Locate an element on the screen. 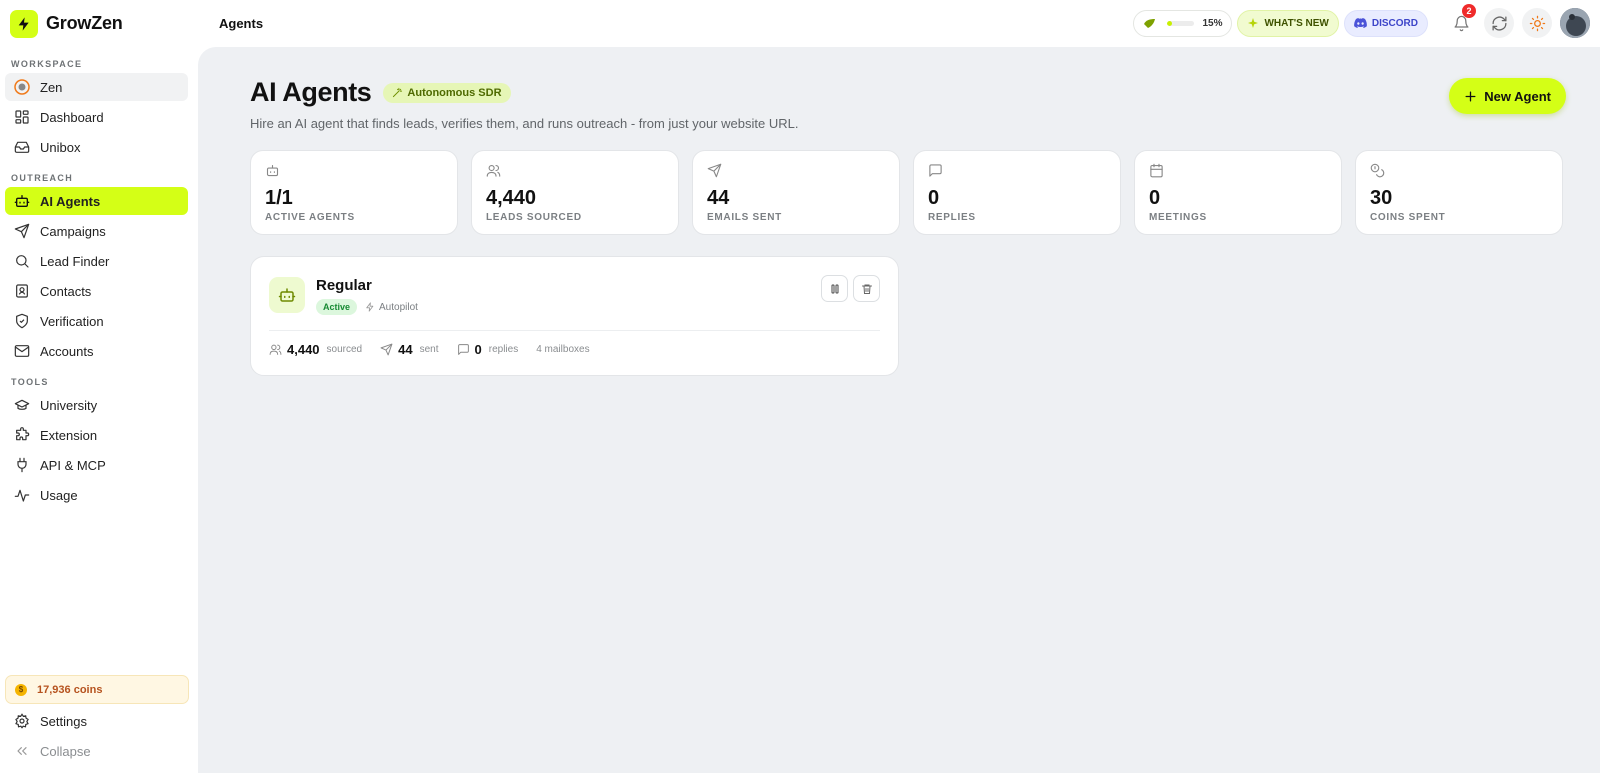 The width and height of the screenshot is (1600, 773). page-title: AI Agents is located at coordinates (311, 92).